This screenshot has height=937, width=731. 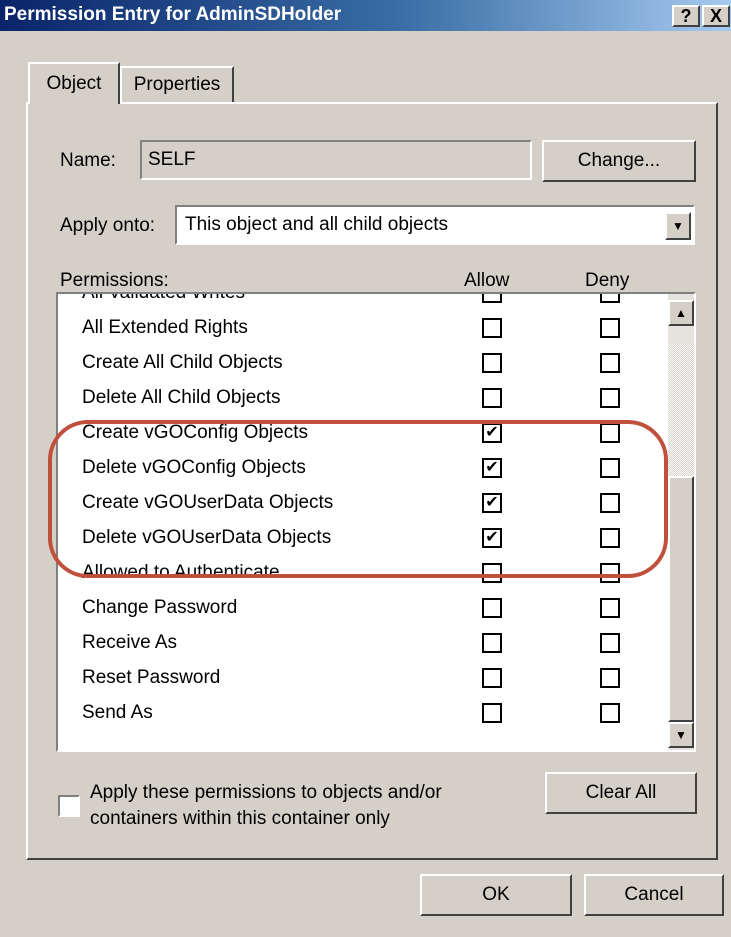 What do you see at coordinates (151, 677) in the screenshot?
I see `permission-label: Reset Password` at bounding box center [151, 677].